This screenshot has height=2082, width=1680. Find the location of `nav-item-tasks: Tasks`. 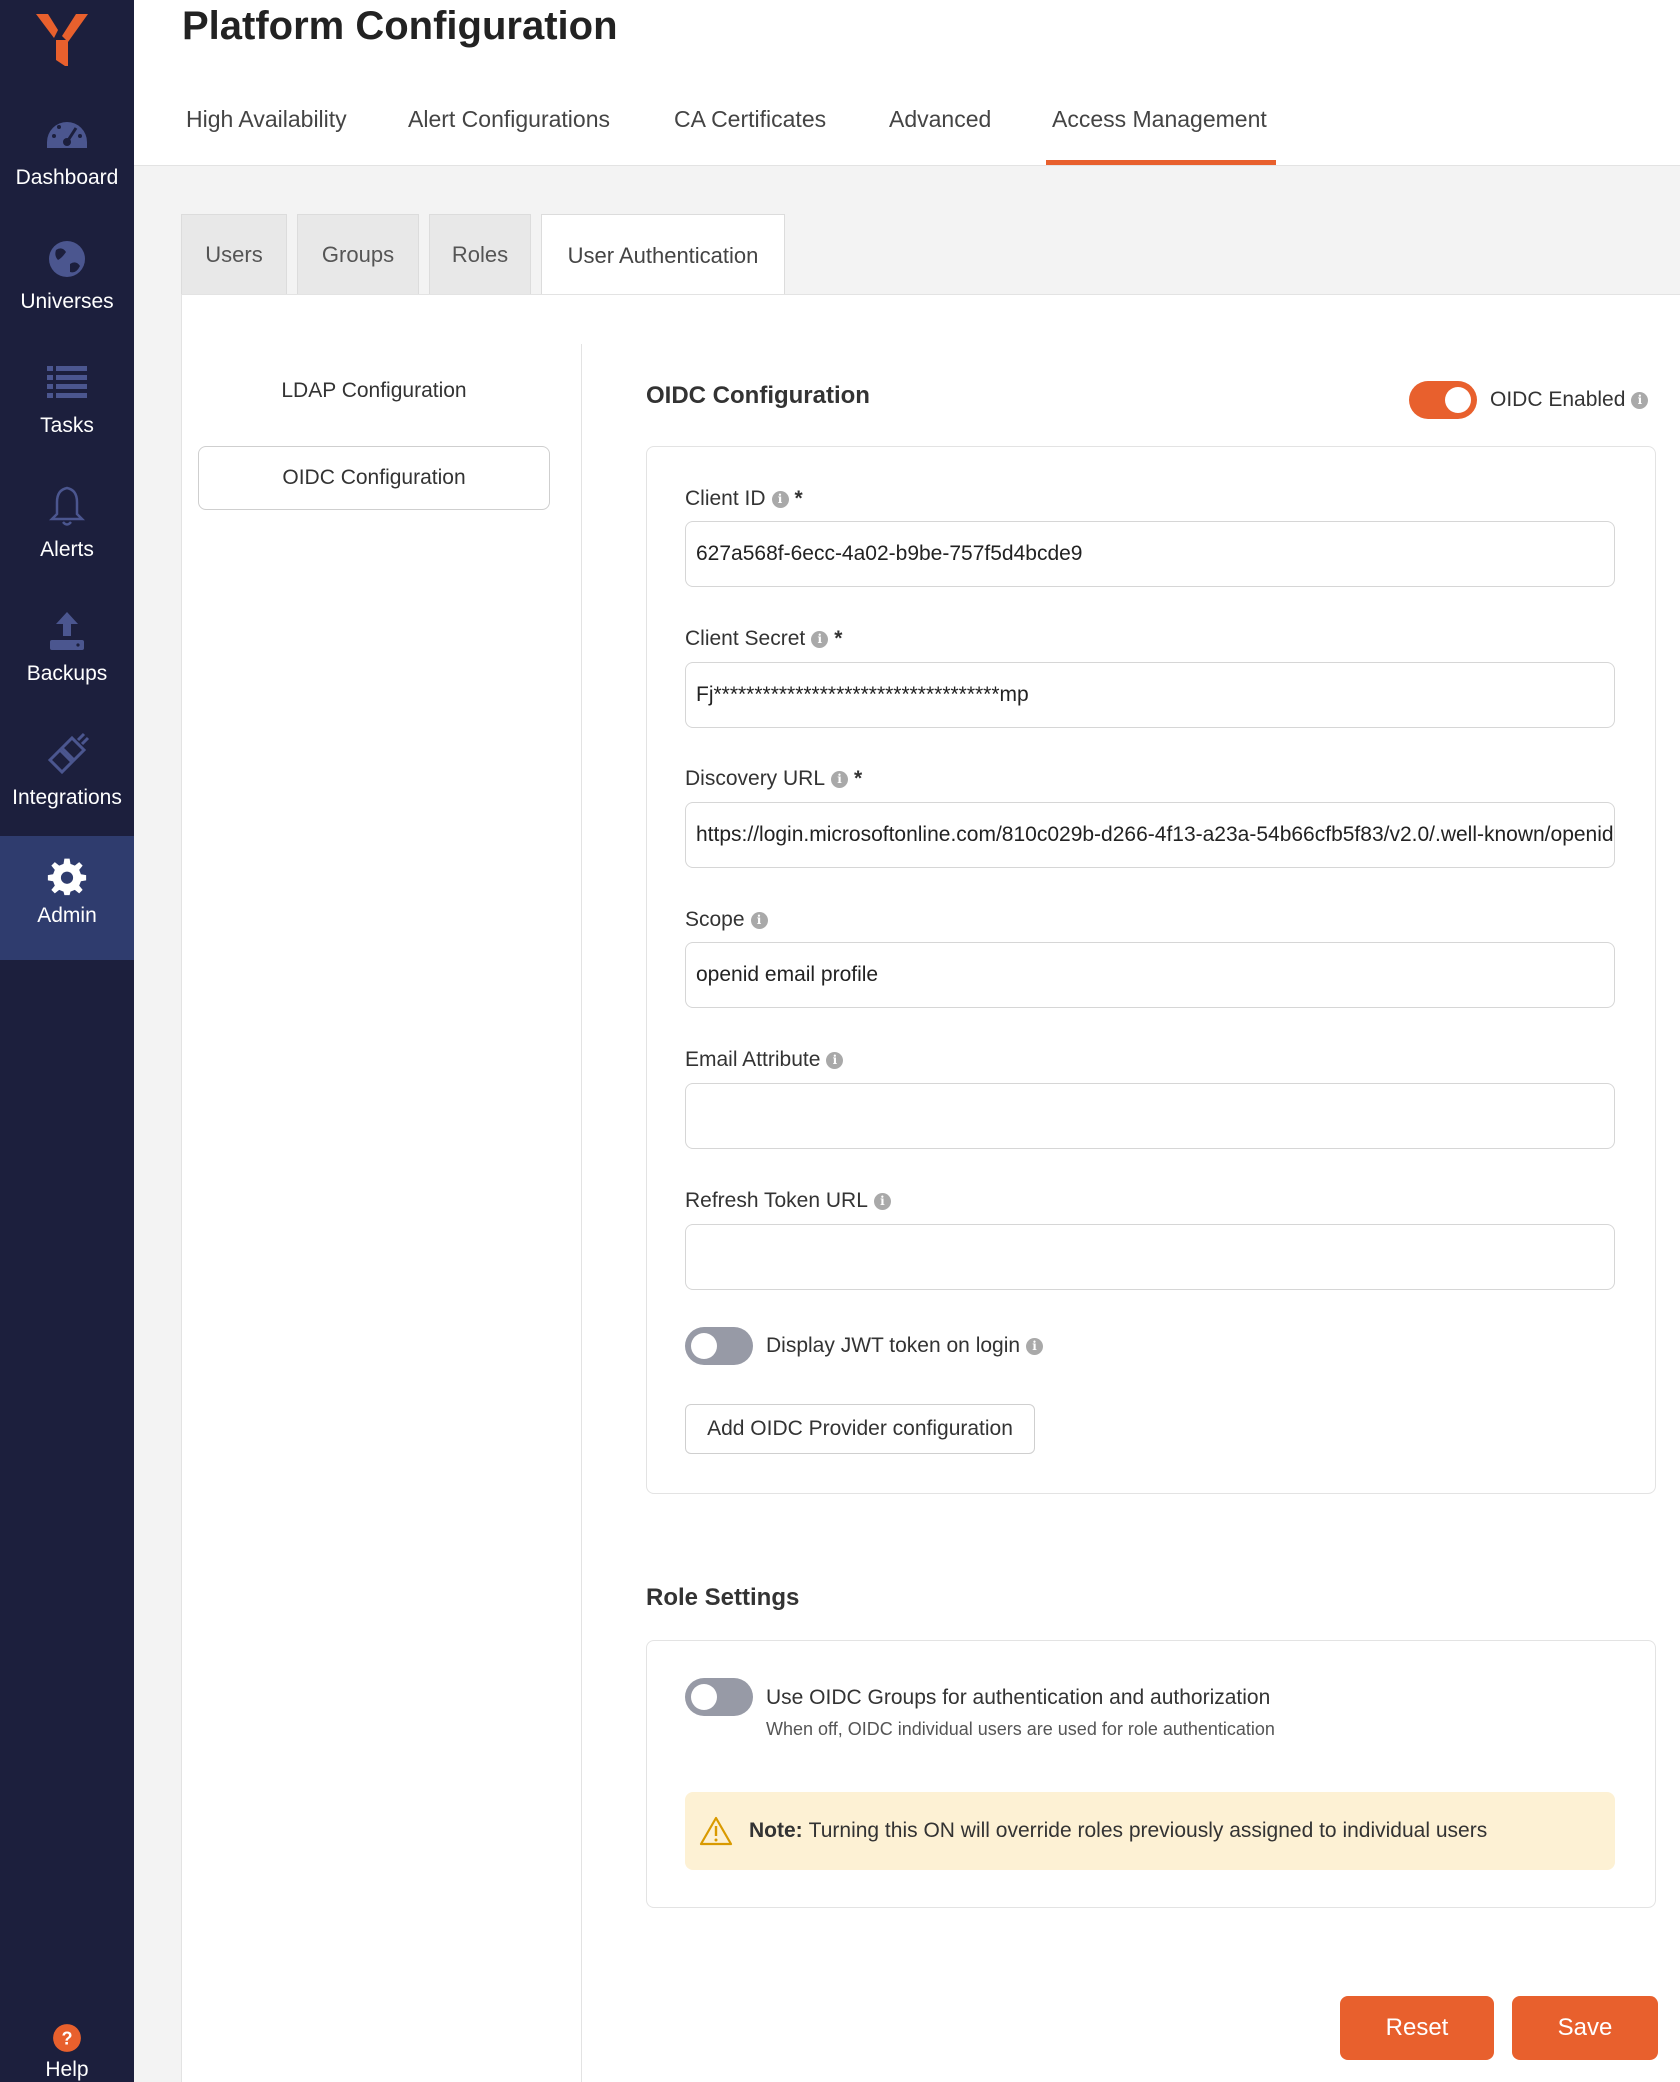

nav-item-tasks: Tasks is located at coordinates (67, 422).